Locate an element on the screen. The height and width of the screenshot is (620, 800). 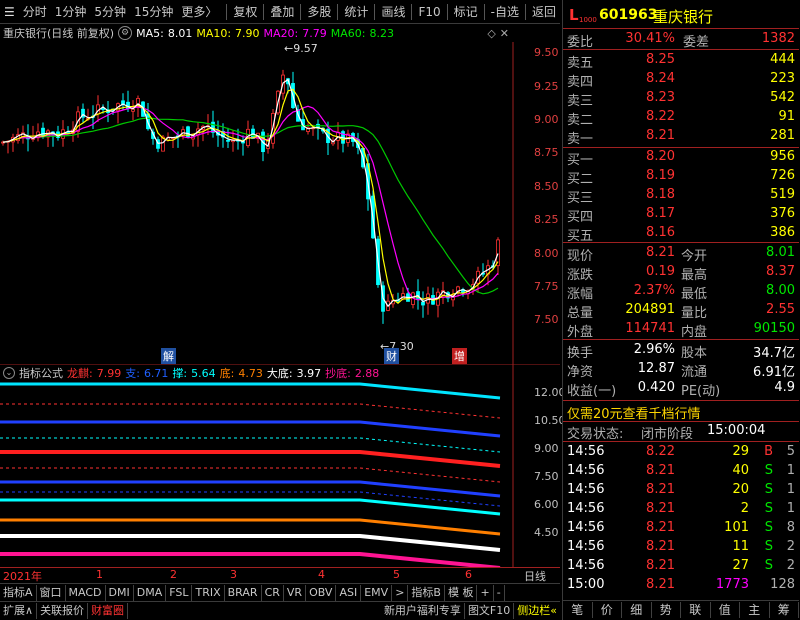
stat-row: 总量 204891 量比 2.55 is located at coordinates (681, 311).